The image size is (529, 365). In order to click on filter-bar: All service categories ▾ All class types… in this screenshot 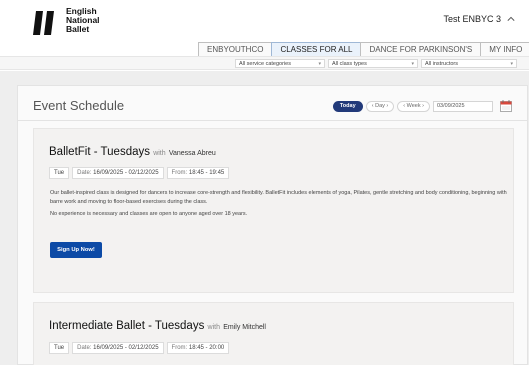, I will do `click(264, 63)`.